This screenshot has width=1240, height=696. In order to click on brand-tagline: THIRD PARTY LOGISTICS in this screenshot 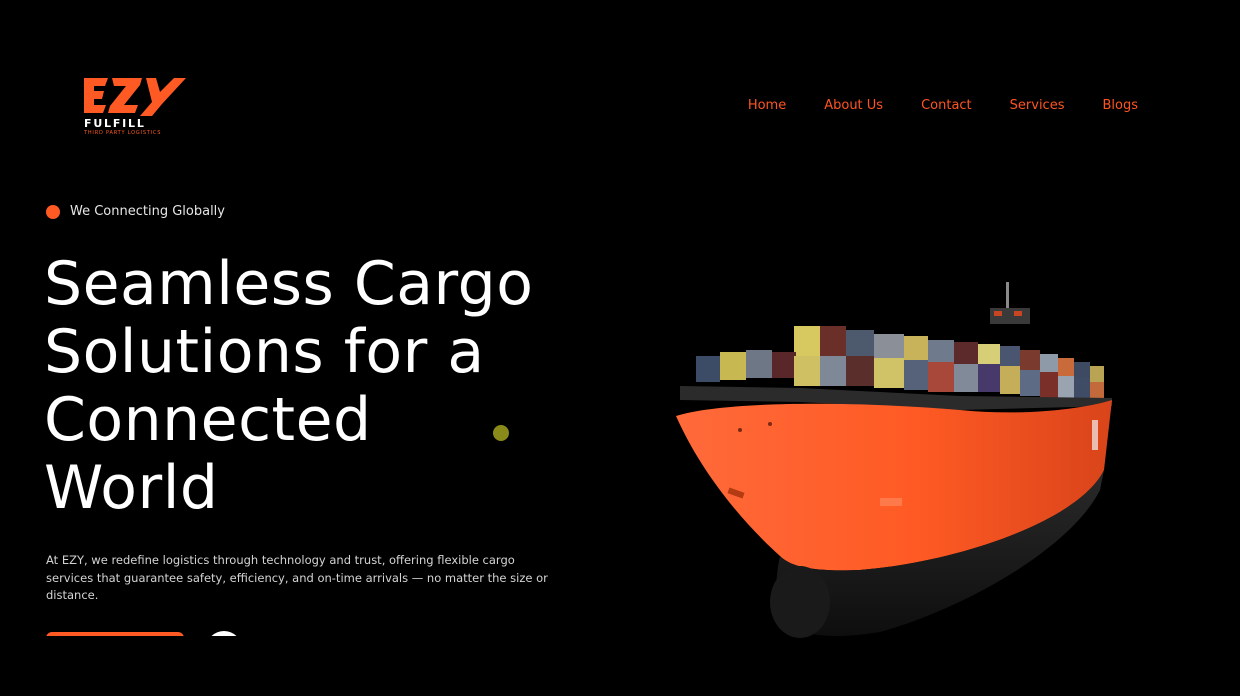, I will do `click(123, 133)`.